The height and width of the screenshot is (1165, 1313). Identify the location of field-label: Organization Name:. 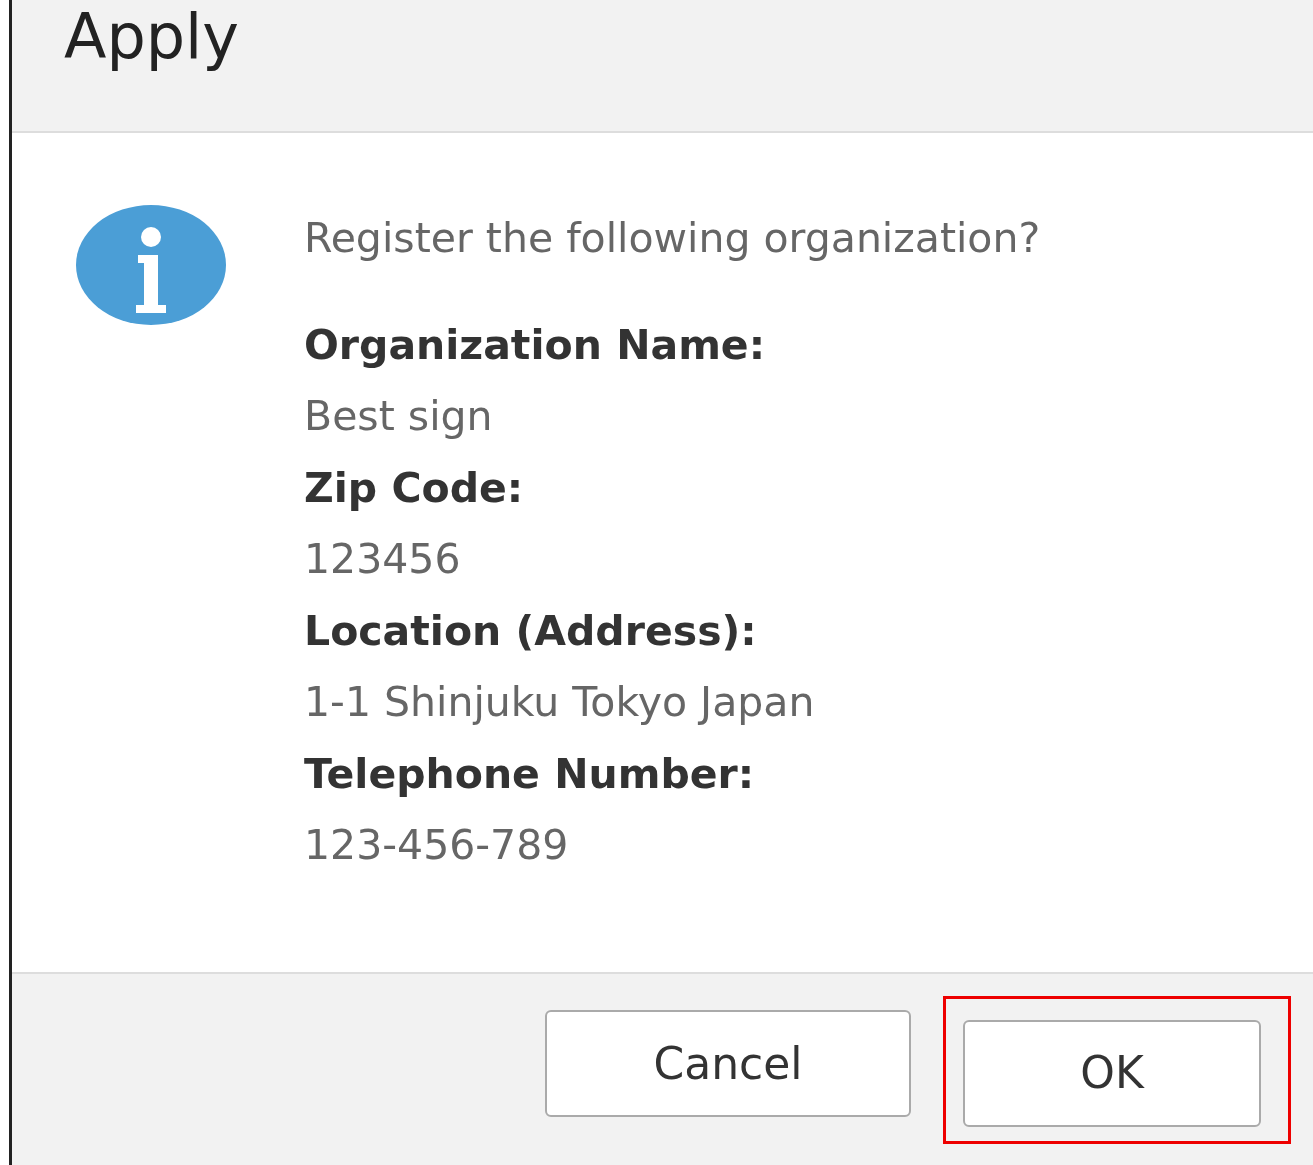
(535, 345).